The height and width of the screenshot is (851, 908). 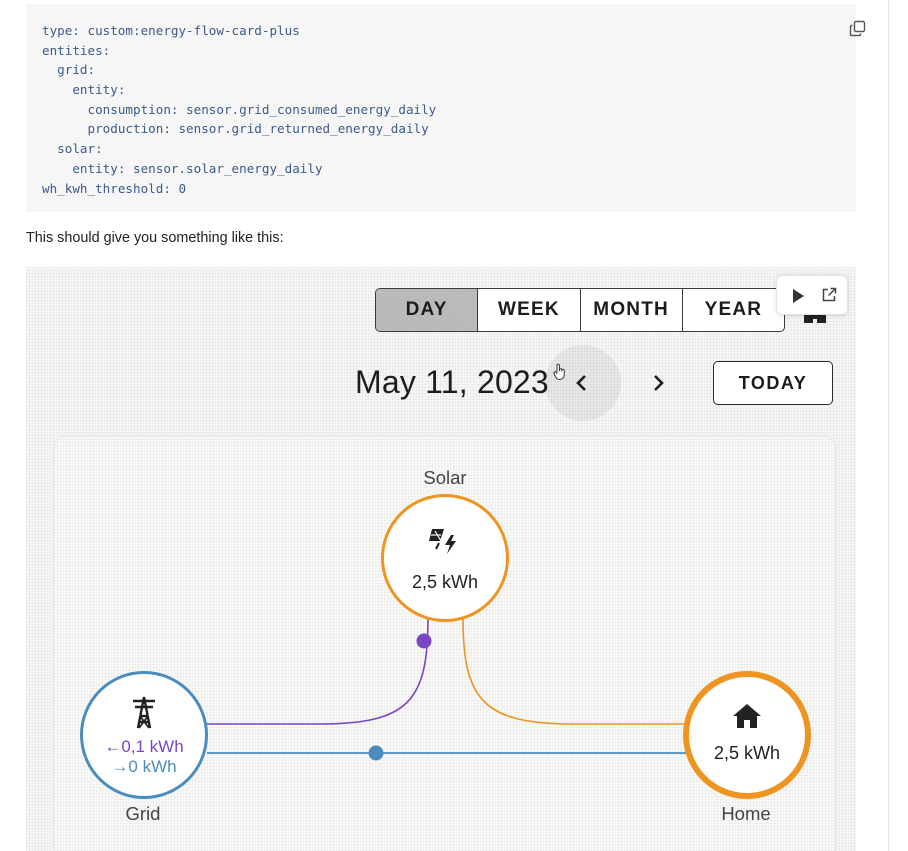 What do you see at coordinates (829, 295) in the screenshot?
I see `external-link-icon` at bounding box center [829, 295].